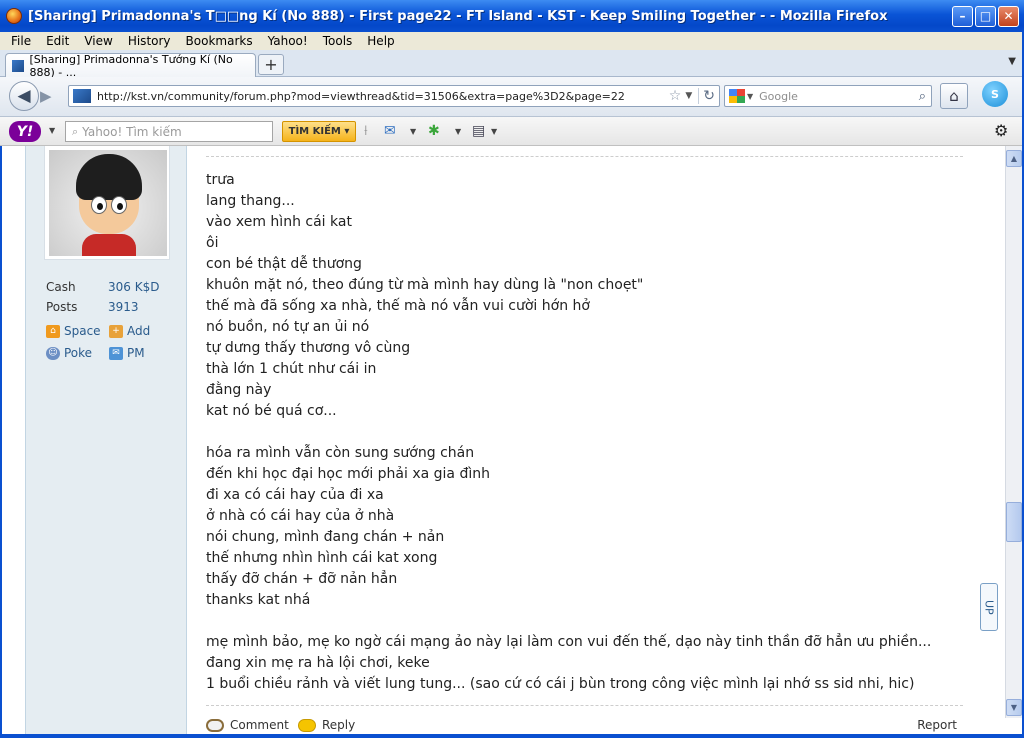  What do you see at coordinates (12, 442) in the screenshot?
I see `page-left-margin` at bounding box center [12, 442].